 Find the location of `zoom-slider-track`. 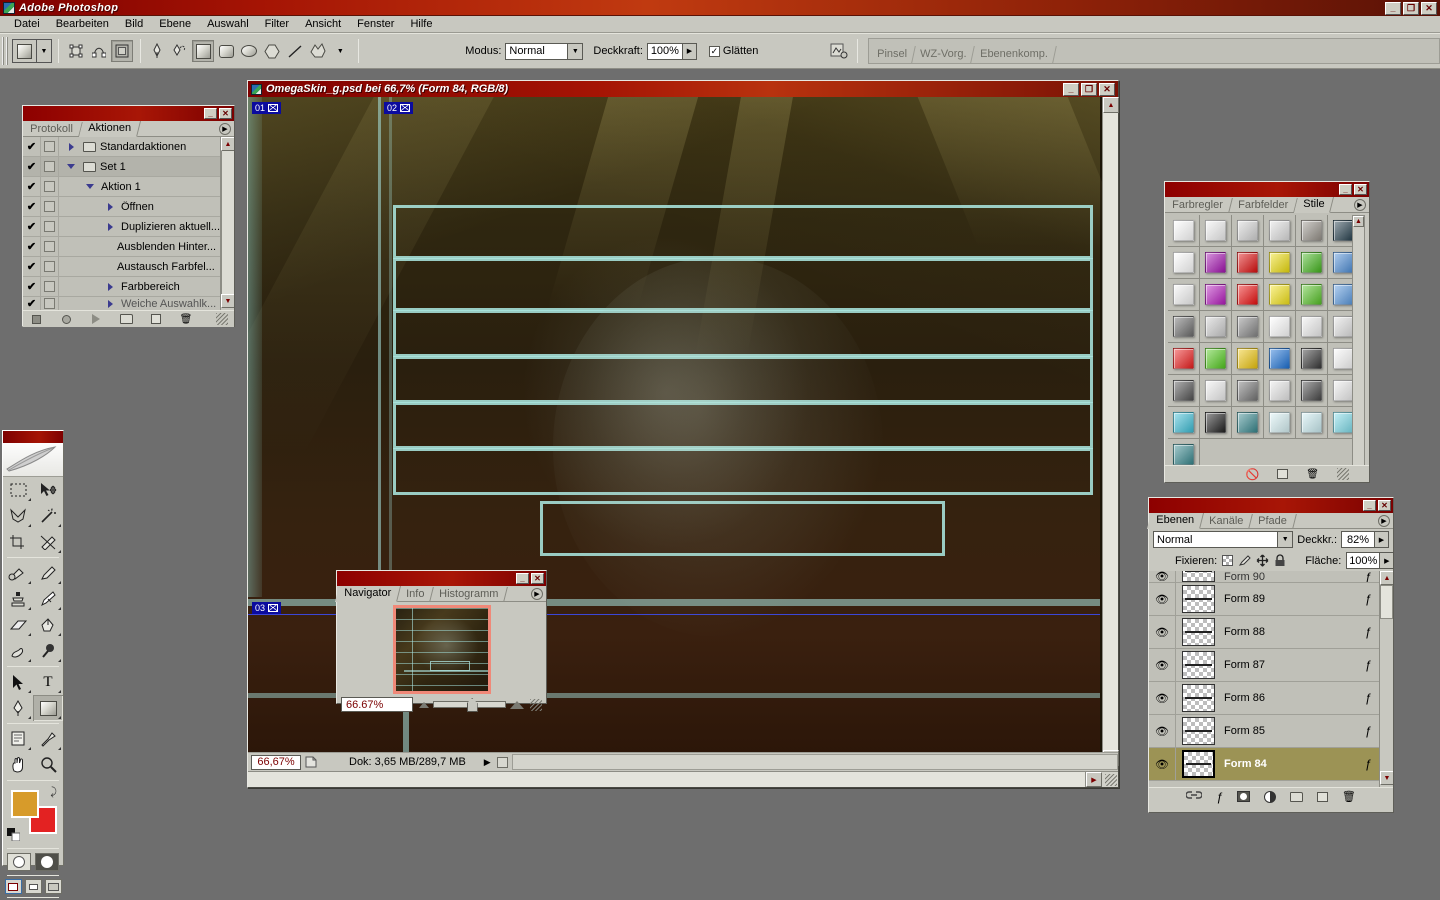

zoom-slider-track is located at coordinates (469, 705).